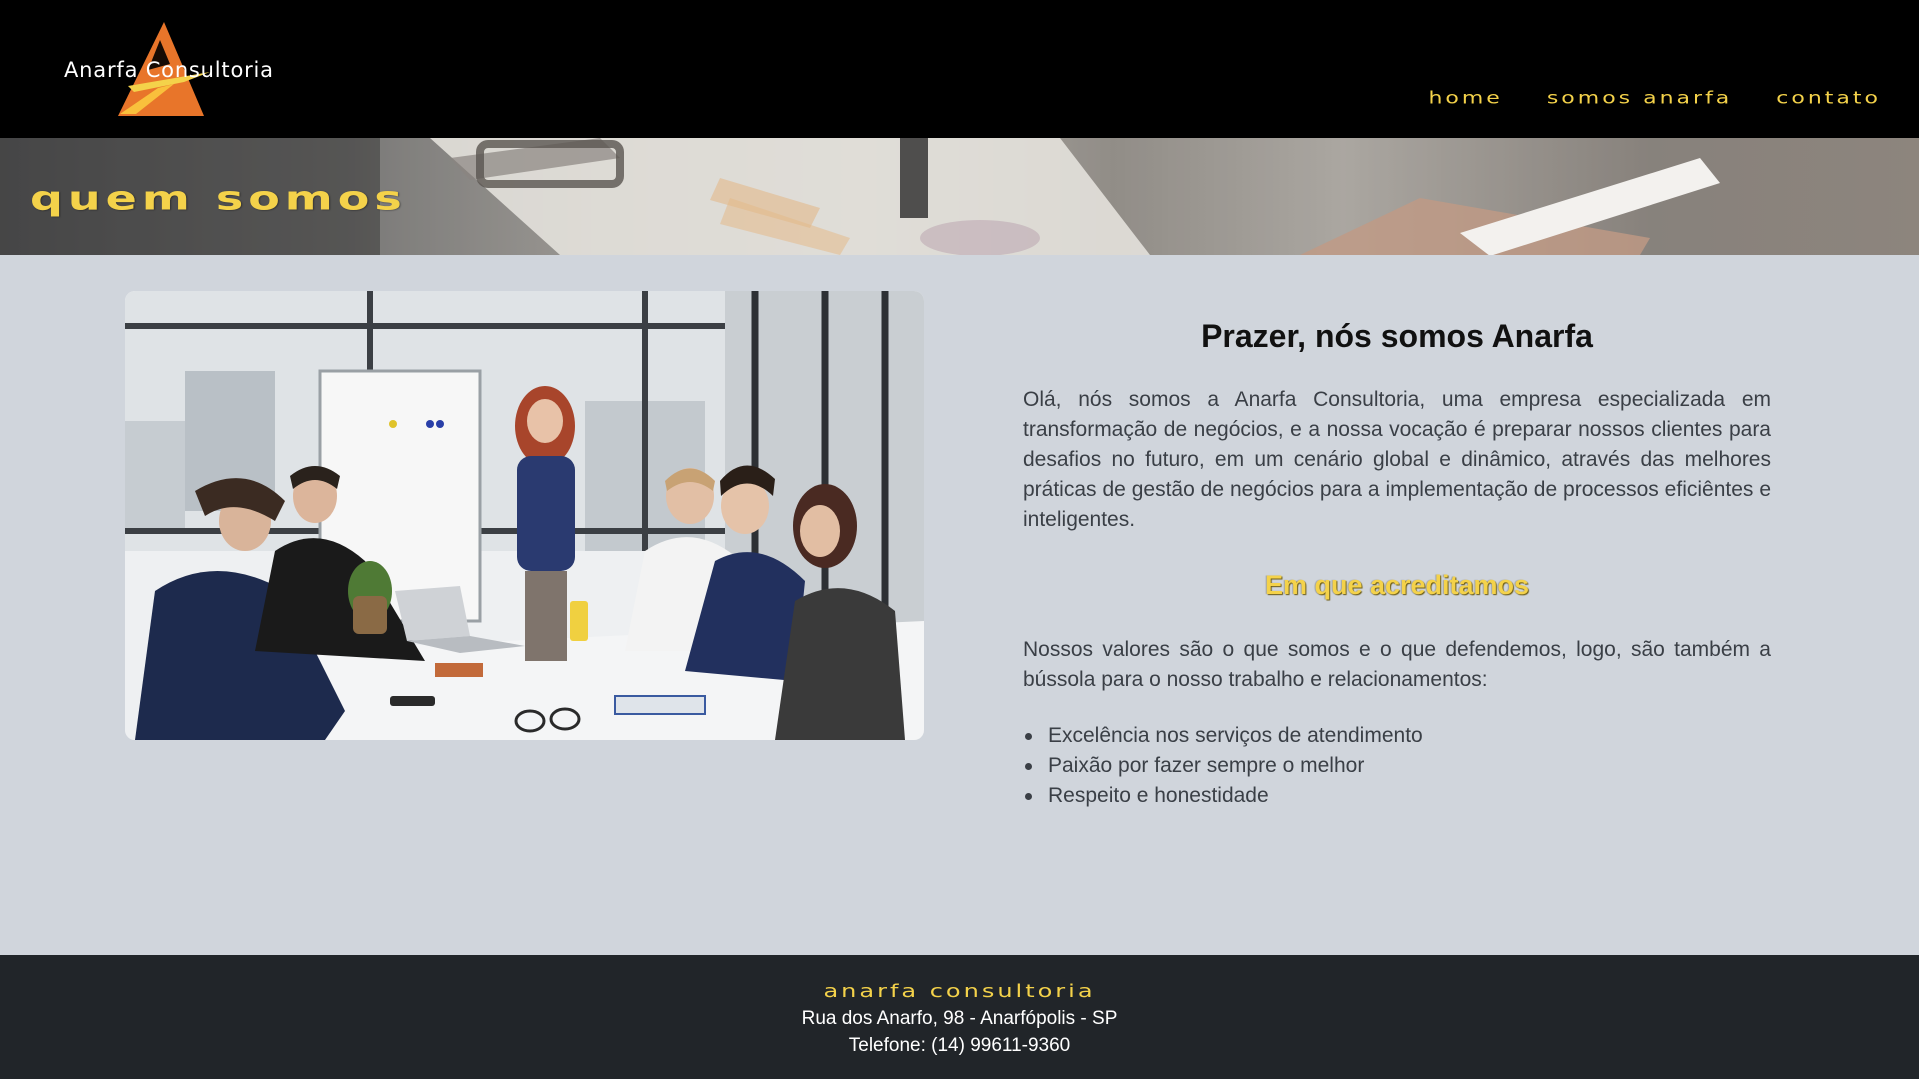 Image resolution: width=1919 pixels, height=1079 pixels. What do you see at coordinates (1639, 99) in the screenshot?
I see `nav-somos-anarfa: Somos Anarfa` at bounding box center [1639, 99].